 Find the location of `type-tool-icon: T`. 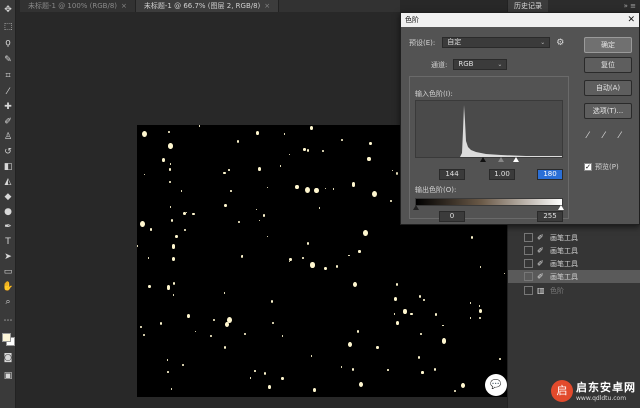

type-tool-icon: T is located at coordinates (8, 242).